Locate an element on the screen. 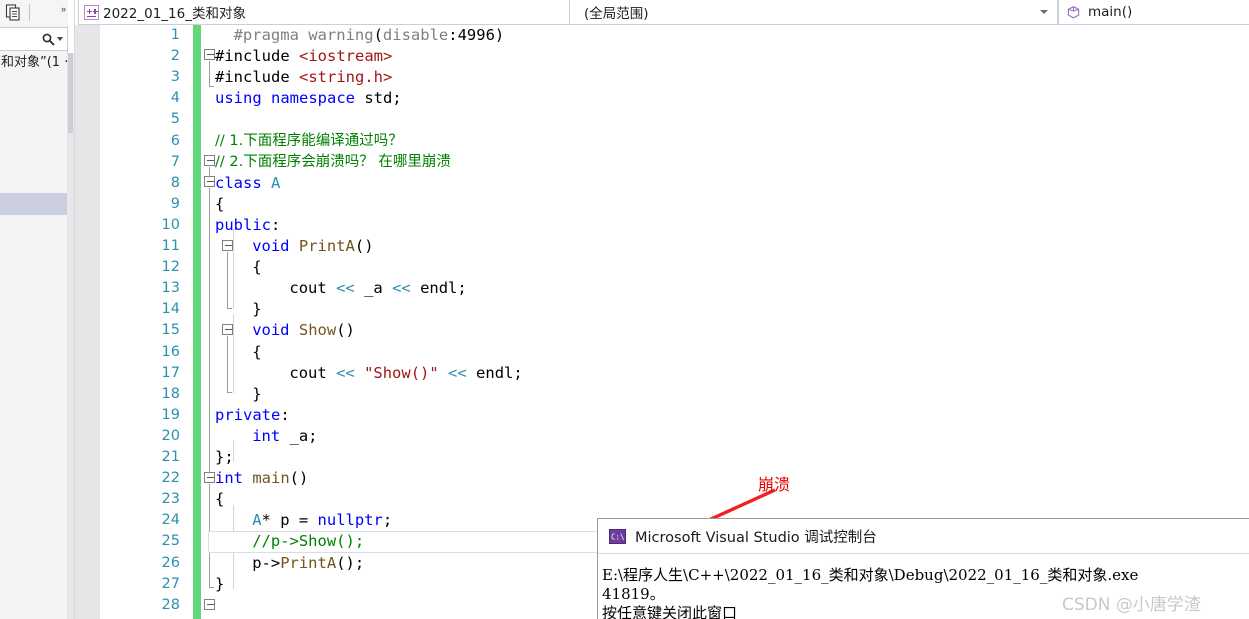 The image size is (1249, 619). line-number: 9 is located at coordinates (175, 203).